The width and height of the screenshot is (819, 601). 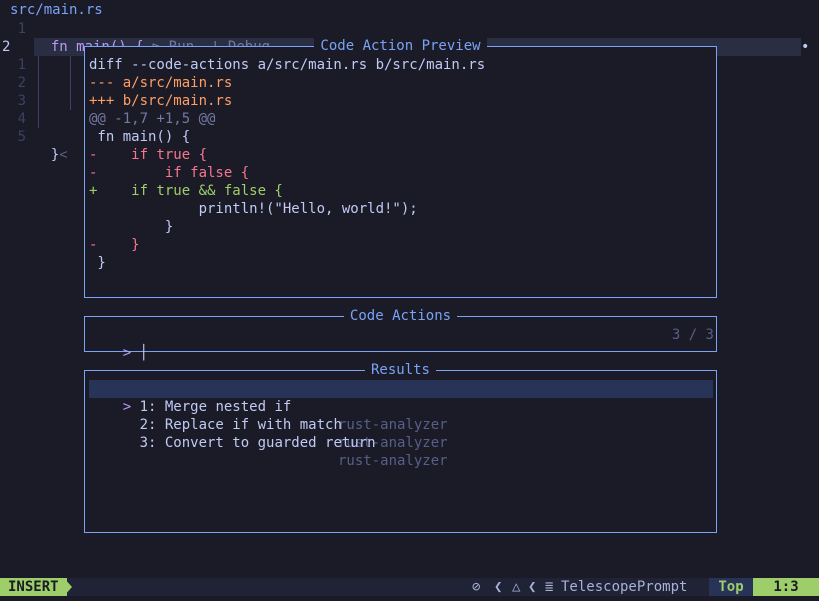 What do you see at coordinates (805, 47) in the screenshot?
I see `scroll-indicator: •` at bounding box center [805, 47].